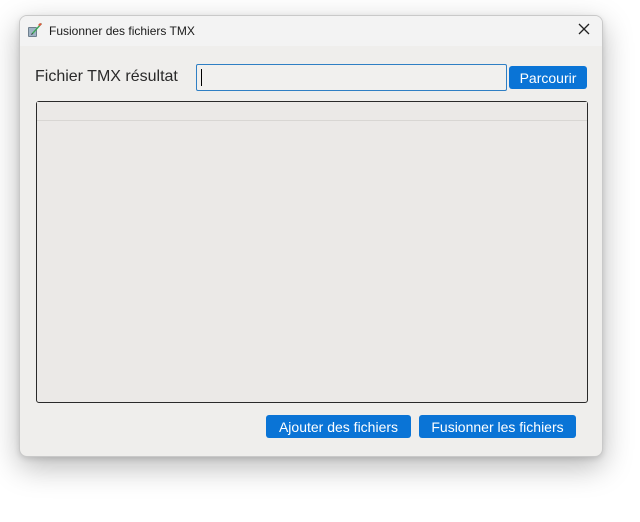 This screenshot has width=640, height=522. Describe the element at coordinates (311, 31) in the screenshot. I see `title-bar: Fusionner des fichiers TMX` at that location.